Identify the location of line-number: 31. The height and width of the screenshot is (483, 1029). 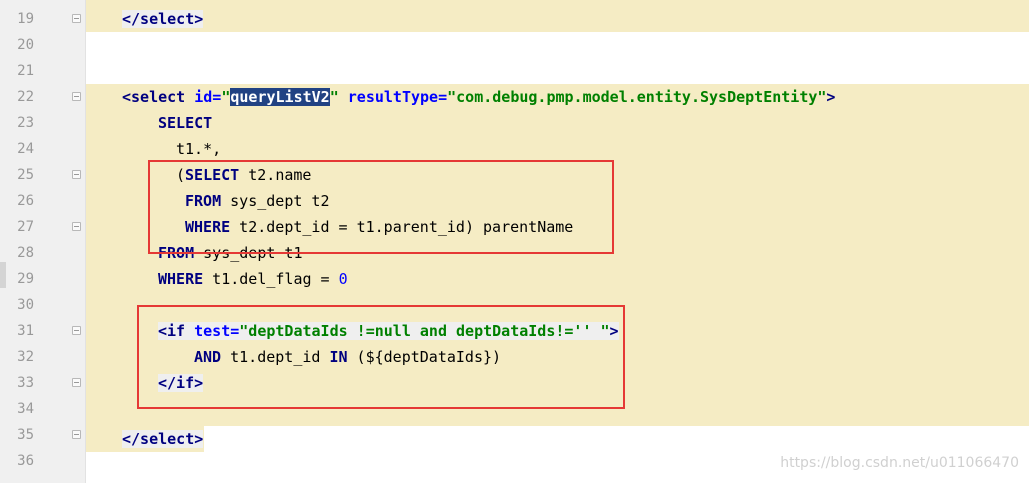
(25, 331).